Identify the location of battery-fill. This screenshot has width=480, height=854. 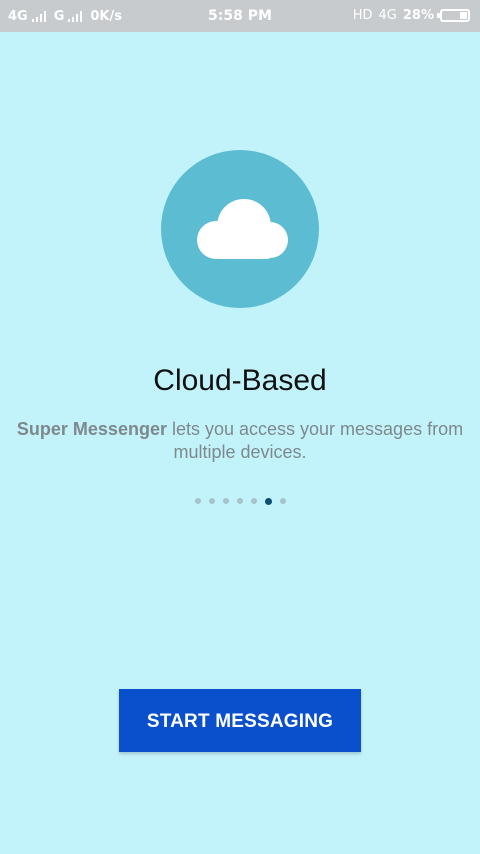
(463, 15).